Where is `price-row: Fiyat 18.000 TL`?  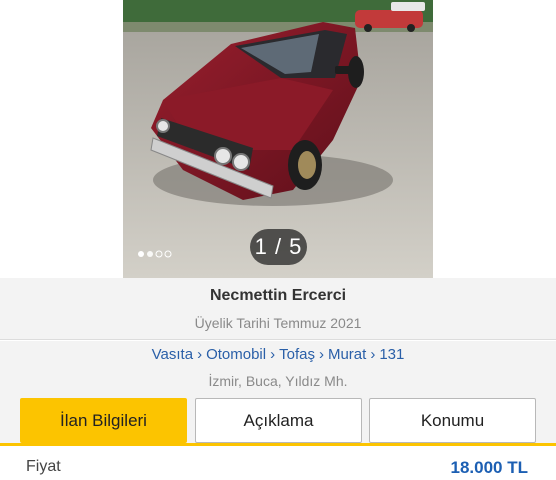 price-row: Fiyat 18.000 TL is located at coordinates (278, 463).